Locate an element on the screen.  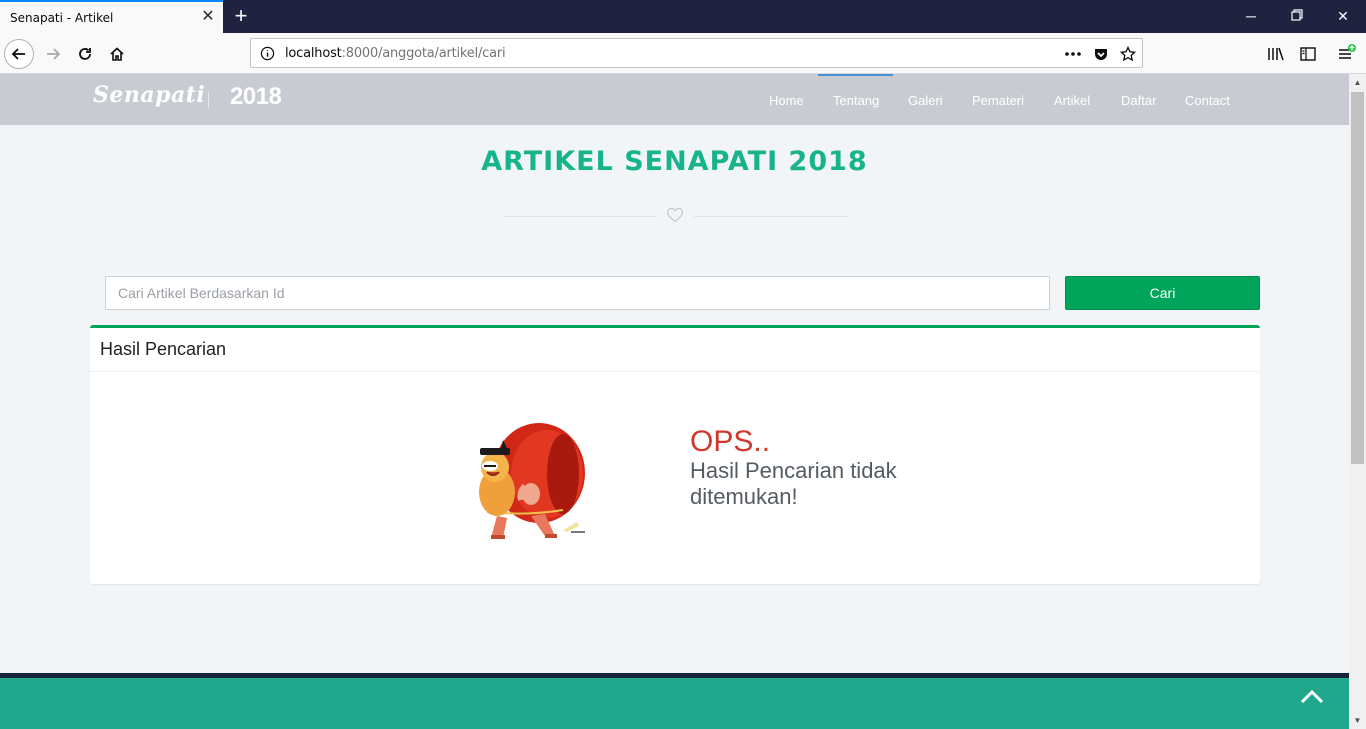
page-scrollbar: ▲ ▼ is located at coordinates (1357, 401).